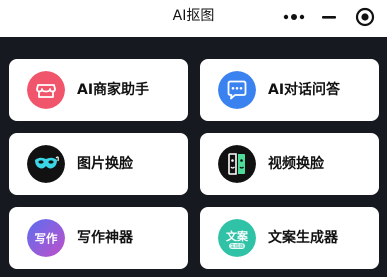 This screenshot has height=277, width=387. I want to click on tool-label: 图片换脸, so click(105, 164).